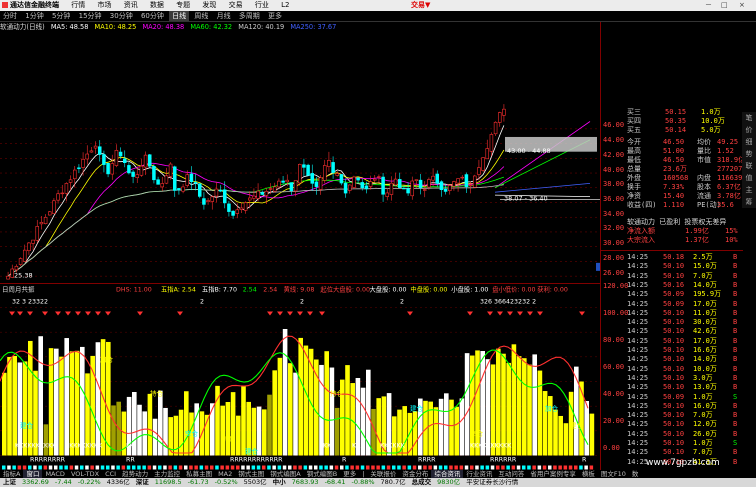 The height and width of the screenshot is (487, 756). I want to click on tick-row: 14:25 50.10 16.6万 B, so click(672, 350).